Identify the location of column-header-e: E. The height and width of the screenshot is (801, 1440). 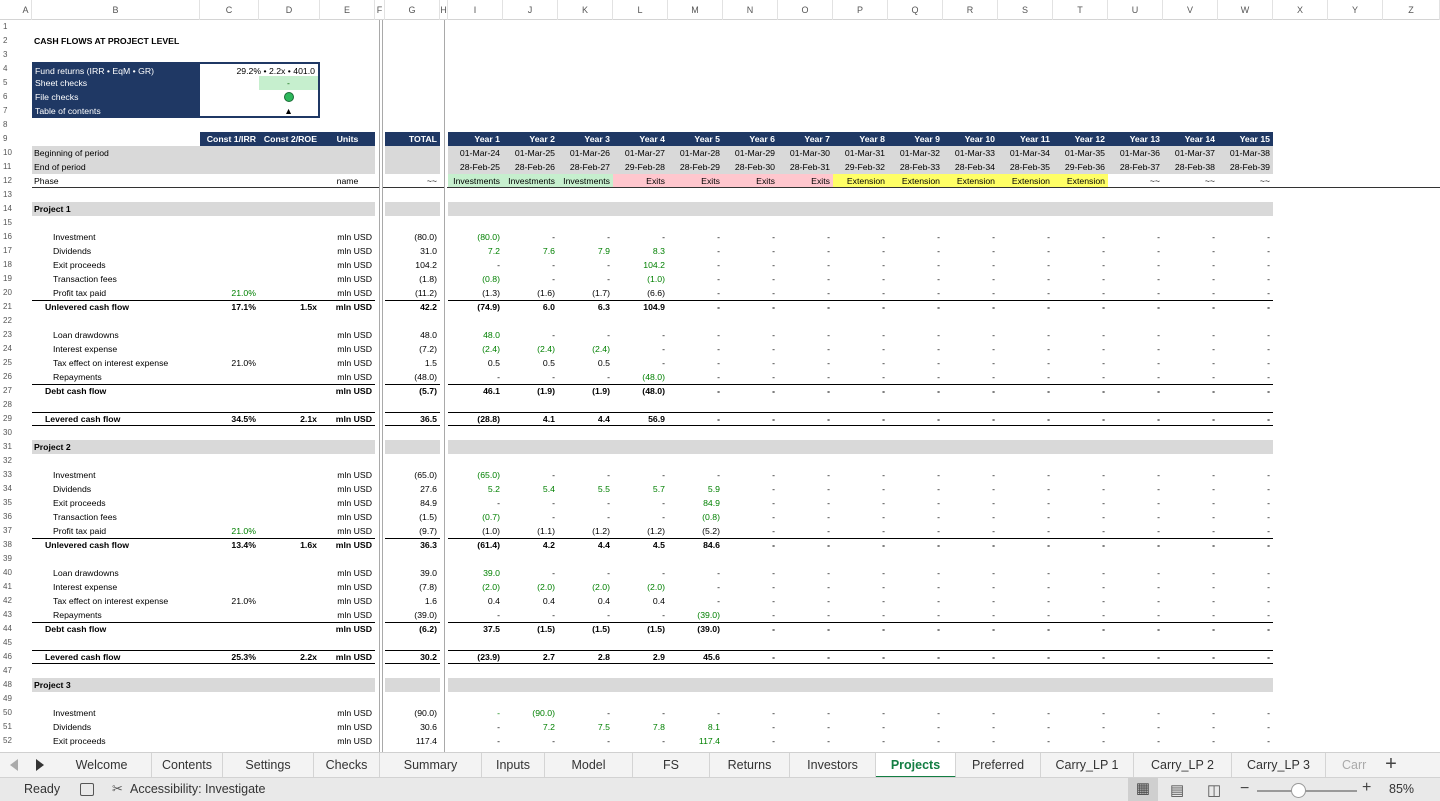
(347, 10).